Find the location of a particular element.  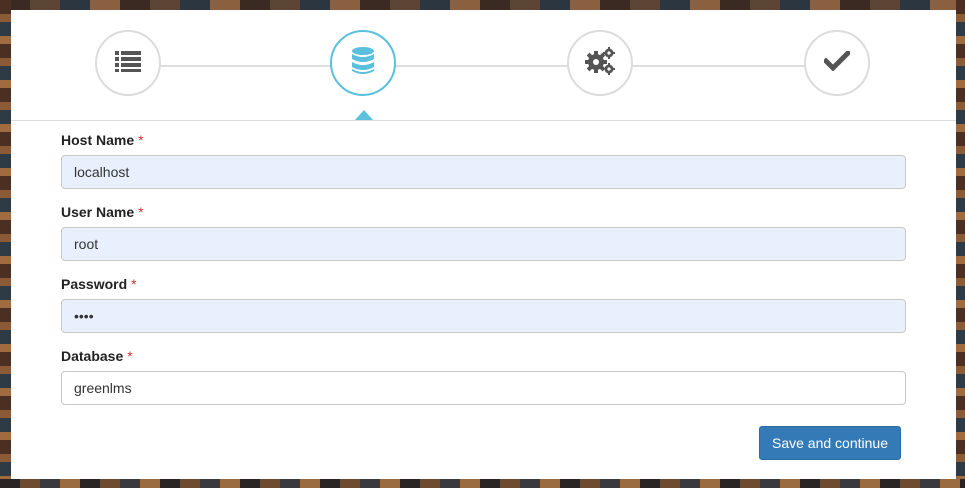

save-and-continue-button: Save and continue is located at coordinates (830, 443).